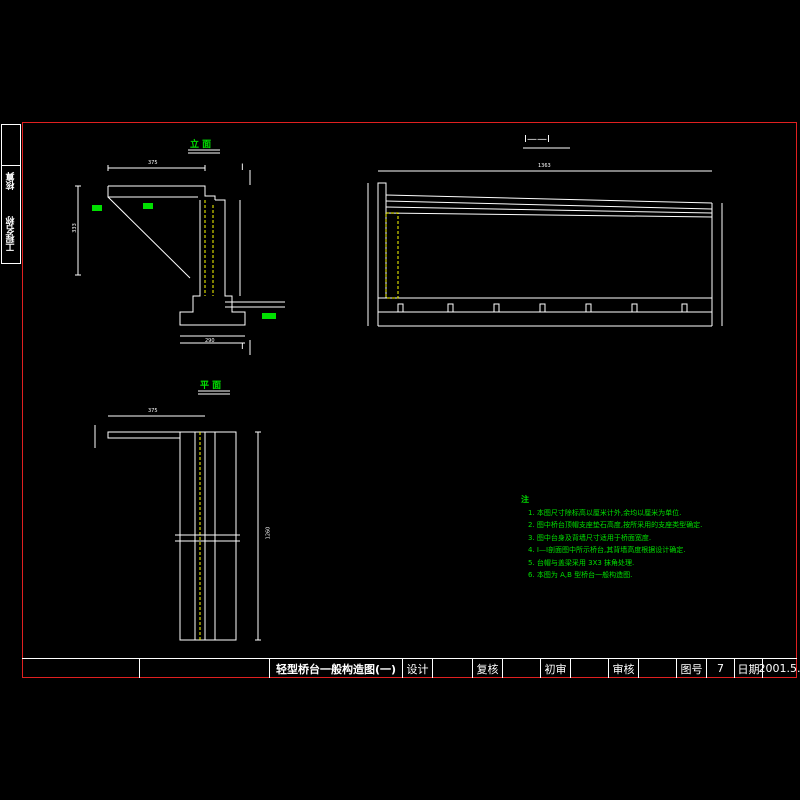 The width and height of the screenshot is (800, 800). I want to click on notes-heading: 注, so click(525, 499).